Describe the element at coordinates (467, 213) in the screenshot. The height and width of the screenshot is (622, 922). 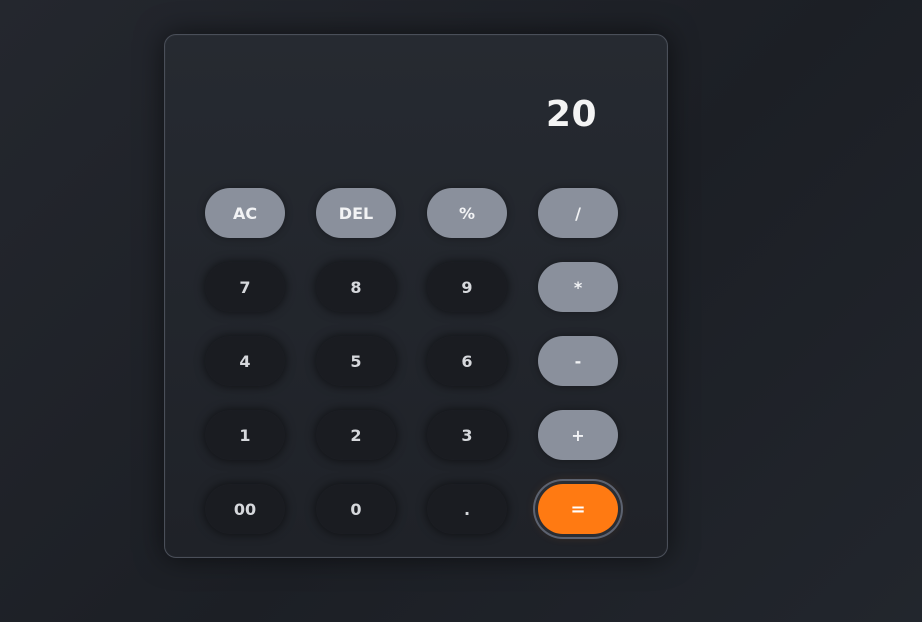
I see `percent-button: %` at that location.